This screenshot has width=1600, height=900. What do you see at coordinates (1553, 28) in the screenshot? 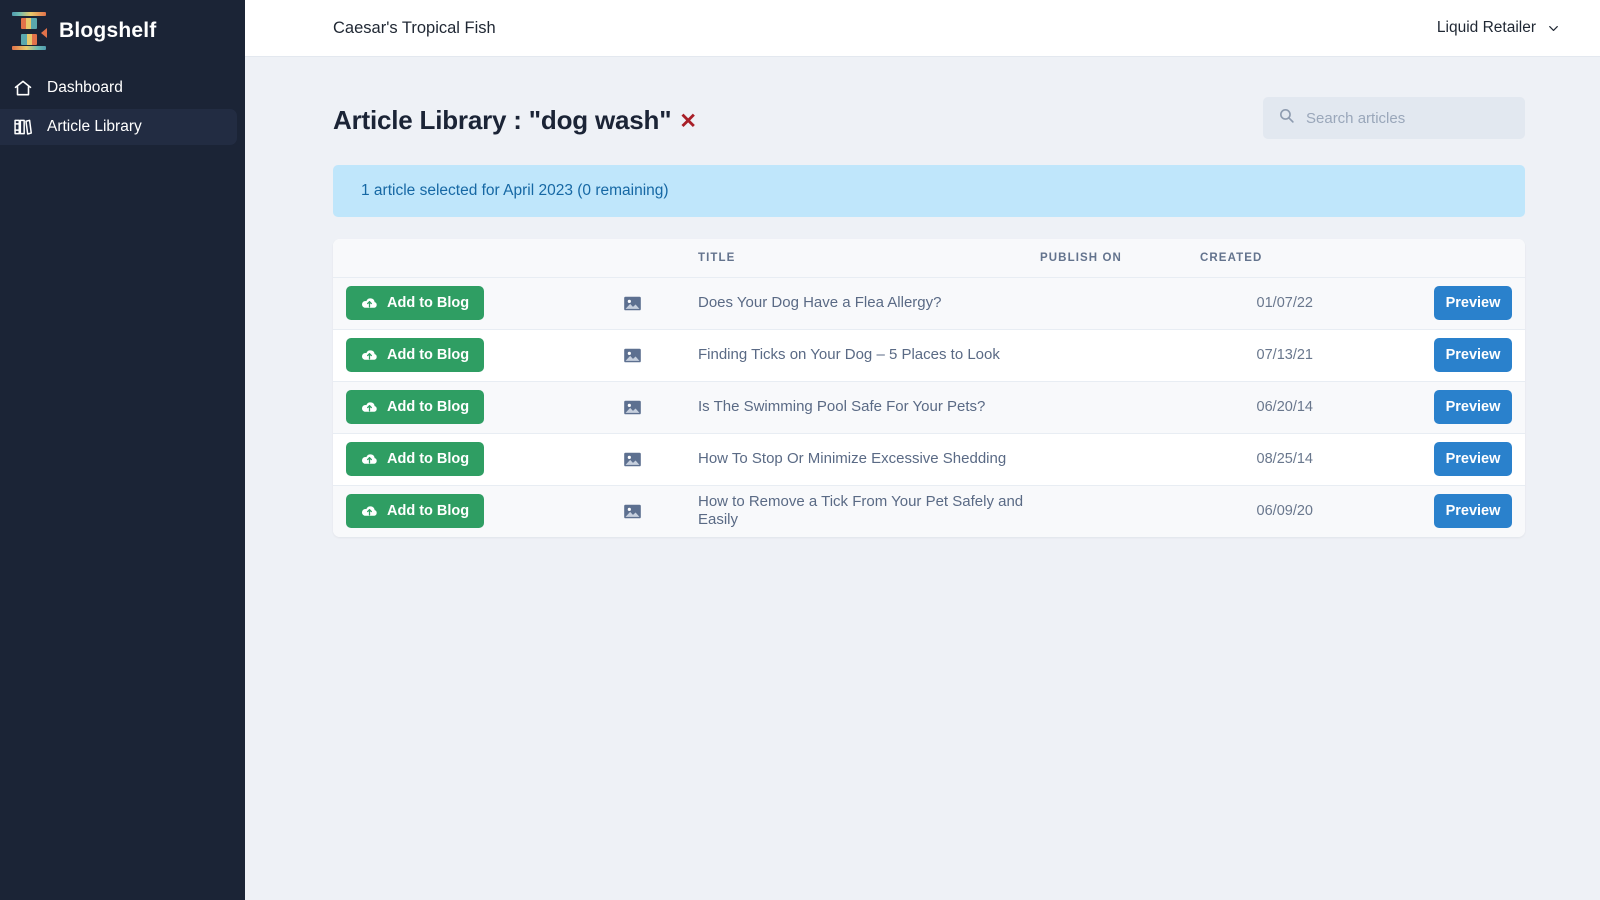
I see `chevron-down-icon` at bounding box center [1553, 28].